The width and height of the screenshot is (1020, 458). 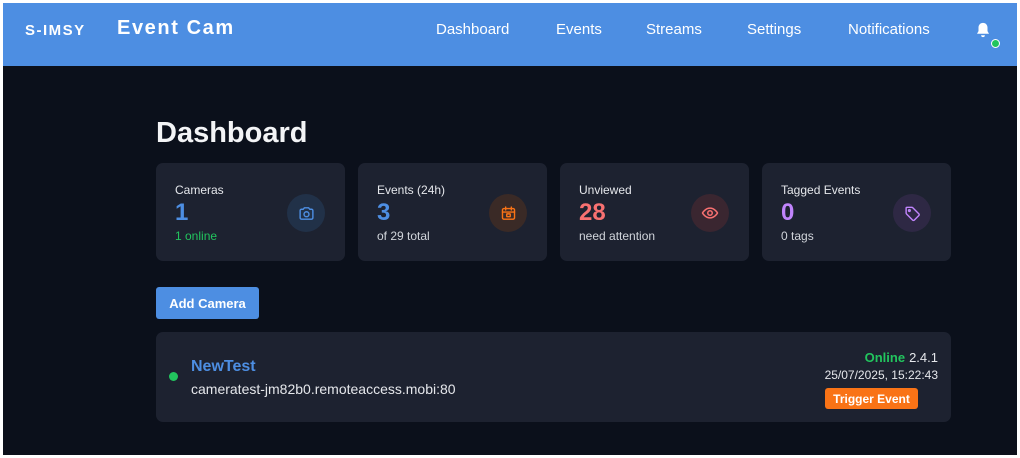 What do you see at coordinates (885, 357) in the screenshot?
I see `camera-status-text: Online` at bounding box center [885, 357].